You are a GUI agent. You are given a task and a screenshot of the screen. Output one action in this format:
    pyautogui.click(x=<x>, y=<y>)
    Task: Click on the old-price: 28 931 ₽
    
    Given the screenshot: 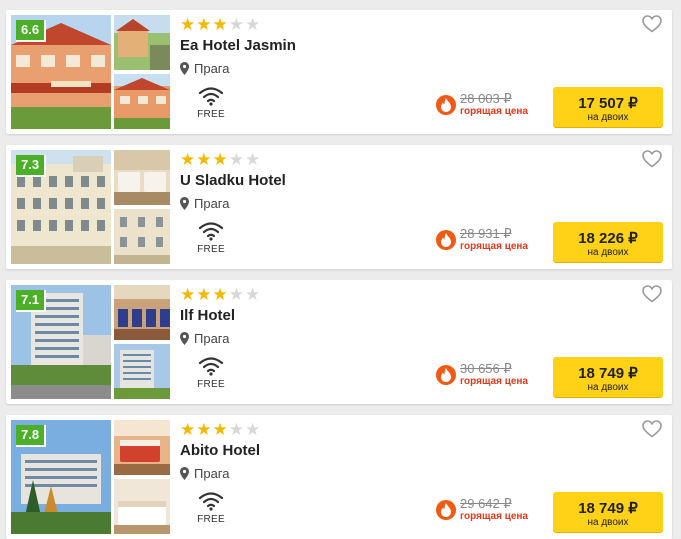 What is the action you would take?
    pyautogui.click(x=486, y=233)
    